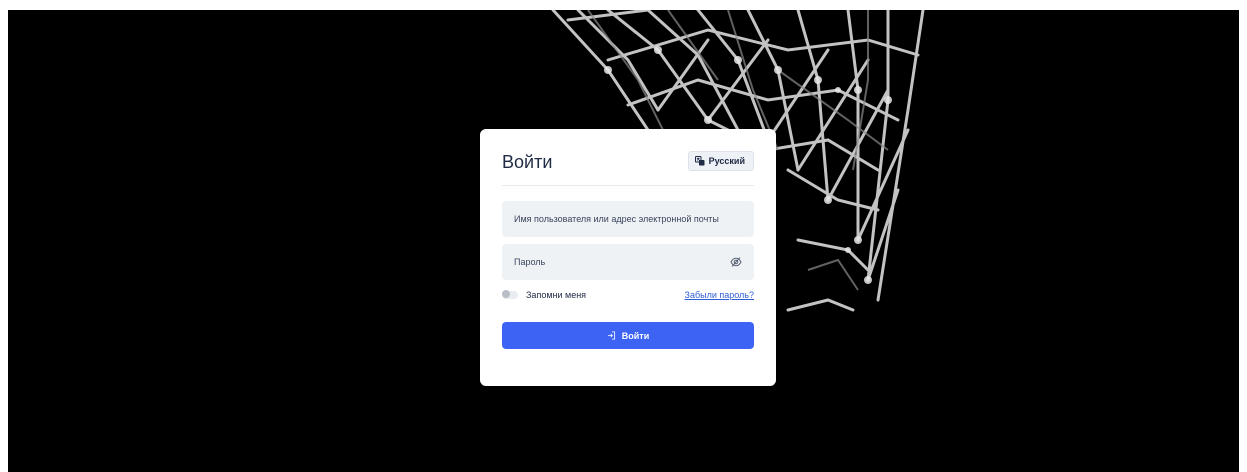 This screenshot has width=1247, height=472. What do you see at coordinates (622, 262) in the screenshot?
I see `password-input` at bounding box center [622, 262].